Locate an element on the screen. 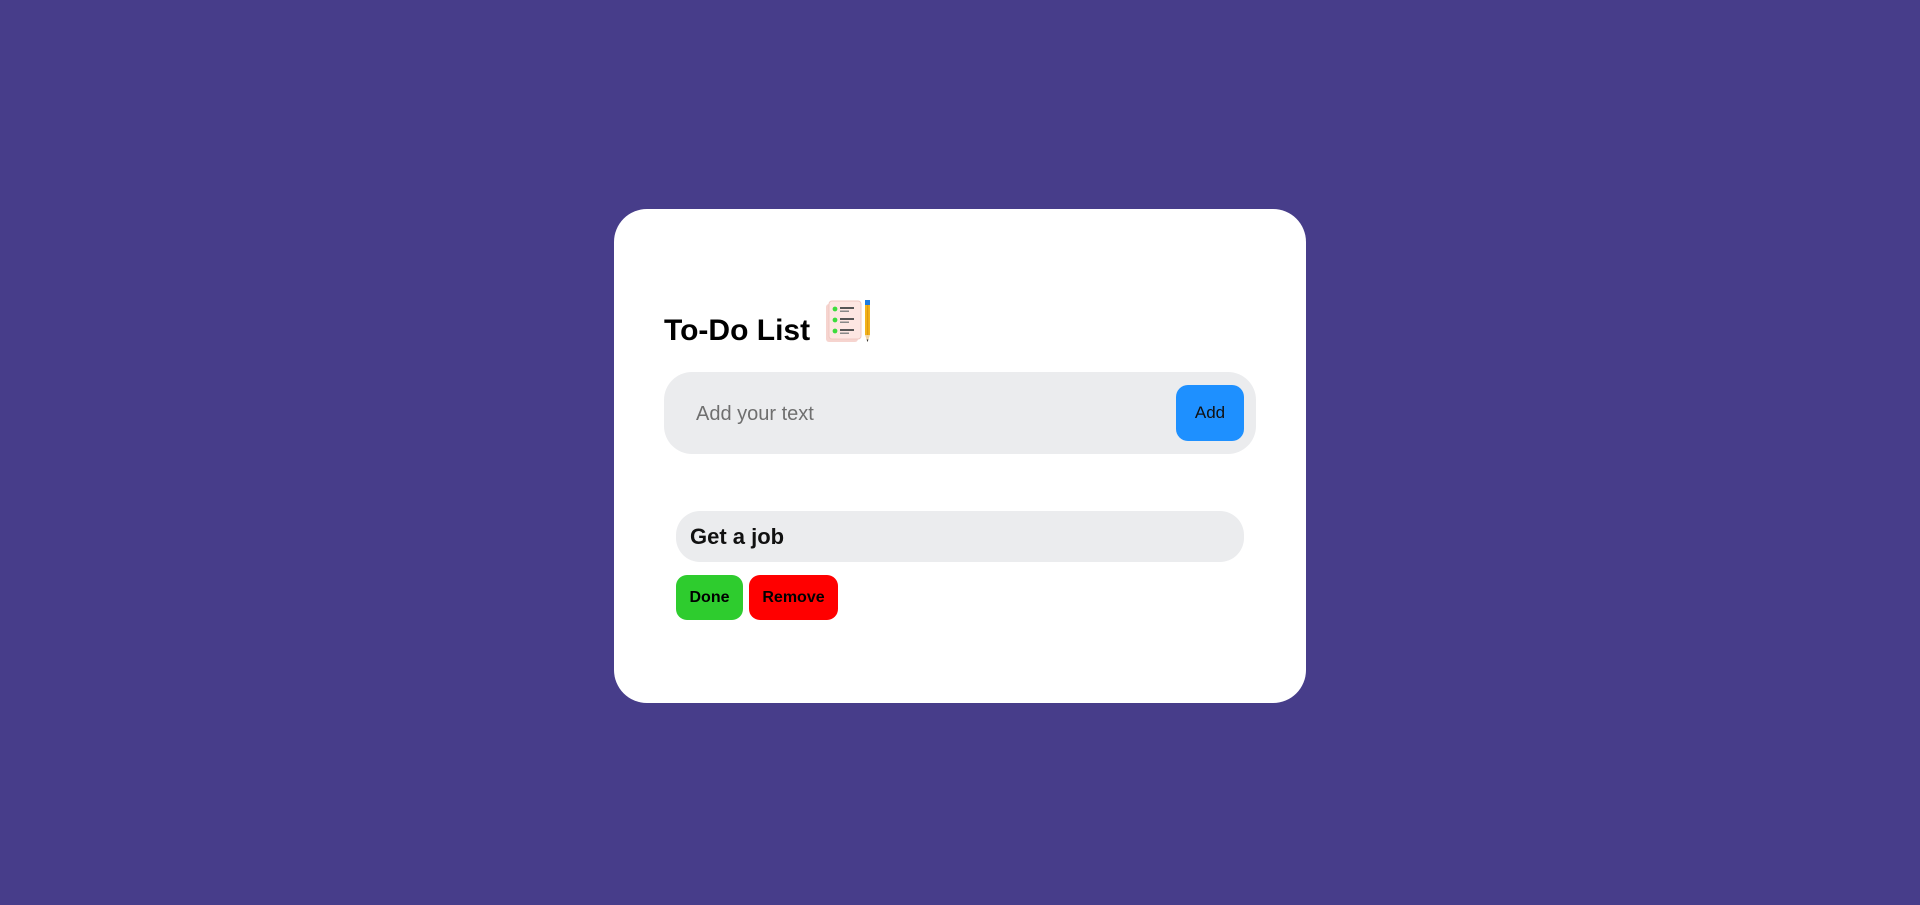 Image resolution: width=1920 pixels, height=905 pixels. checklist-icon is located at coordinates (848, 323).